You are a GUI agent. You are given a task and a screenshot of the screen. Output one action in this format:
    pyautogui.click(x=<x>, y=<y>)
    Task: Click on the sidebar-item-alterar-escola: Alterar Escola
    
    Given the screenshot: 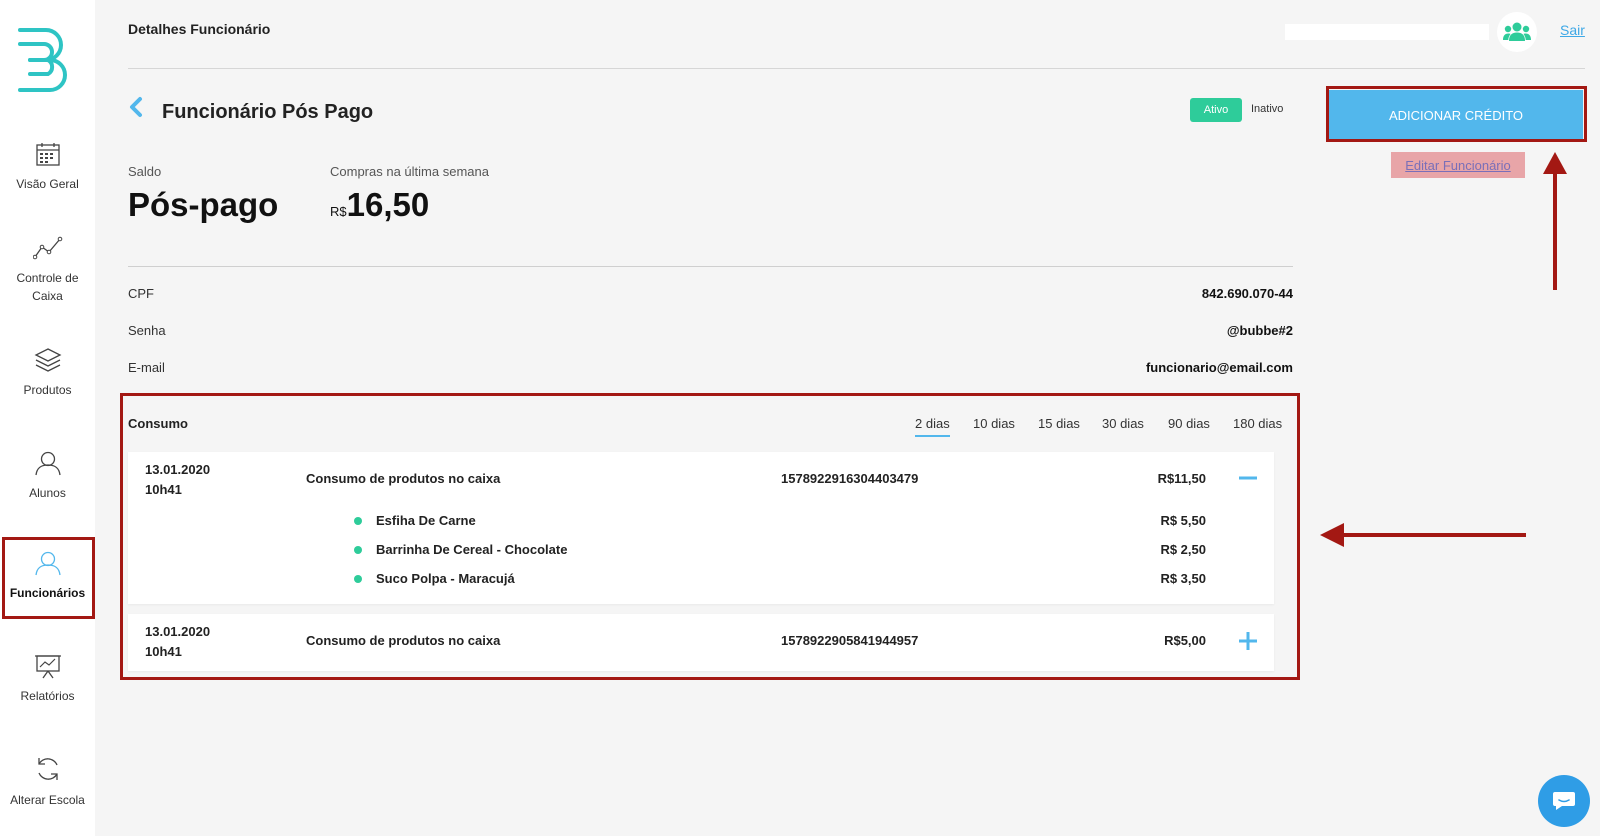 What is the action you would take?
    pyautogui.click(x=47, y=782)
    